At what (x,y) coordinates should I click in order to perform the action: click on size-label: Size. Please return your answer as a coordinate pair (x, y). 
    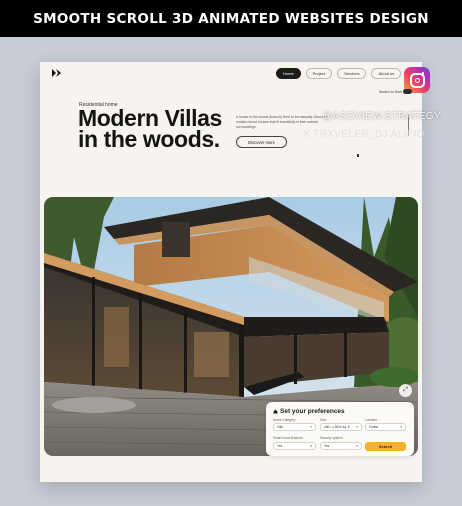
    Looking at the image, I should click on (323, 420).